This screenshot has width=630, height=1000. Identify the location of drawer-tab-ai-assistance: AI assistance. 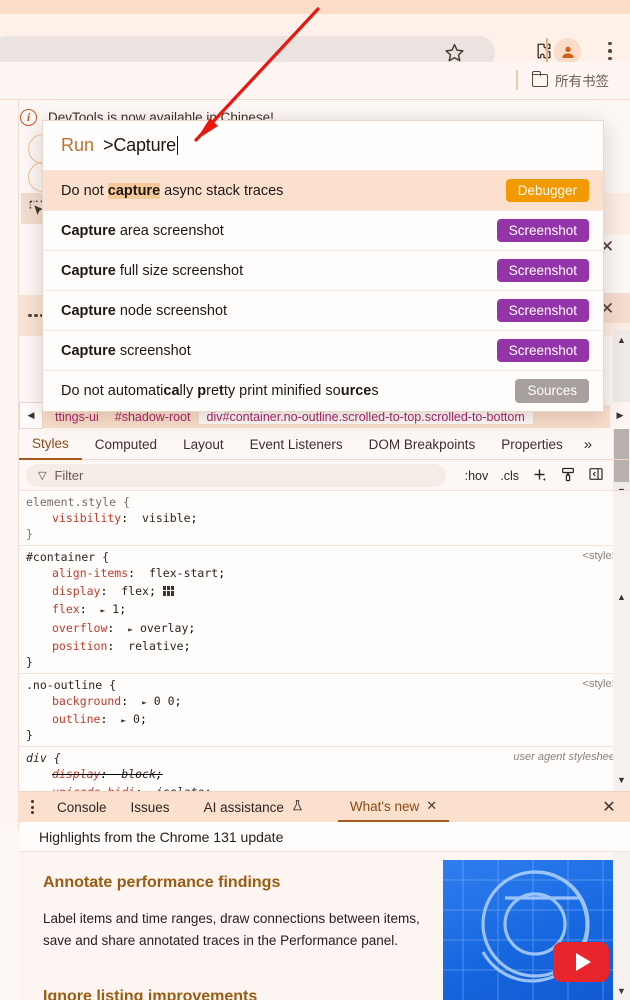
(249, 807).